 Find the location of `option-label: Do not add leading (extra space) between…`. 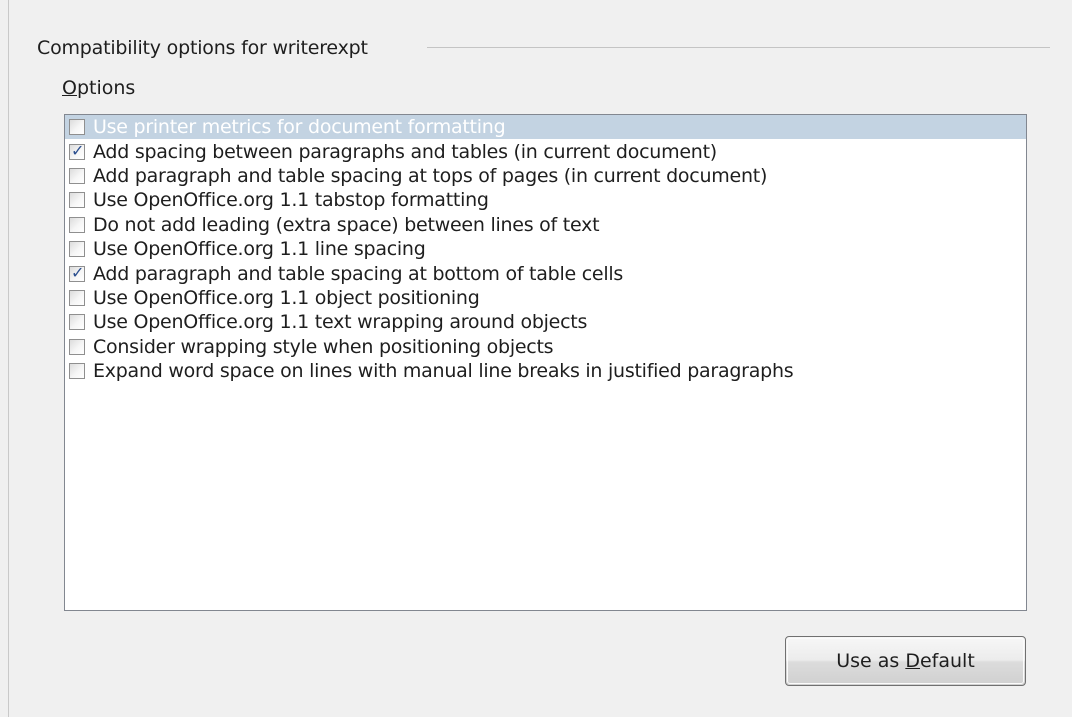

option-label: Do not add leading (extra space) between… is located at coordinates (346, 224).